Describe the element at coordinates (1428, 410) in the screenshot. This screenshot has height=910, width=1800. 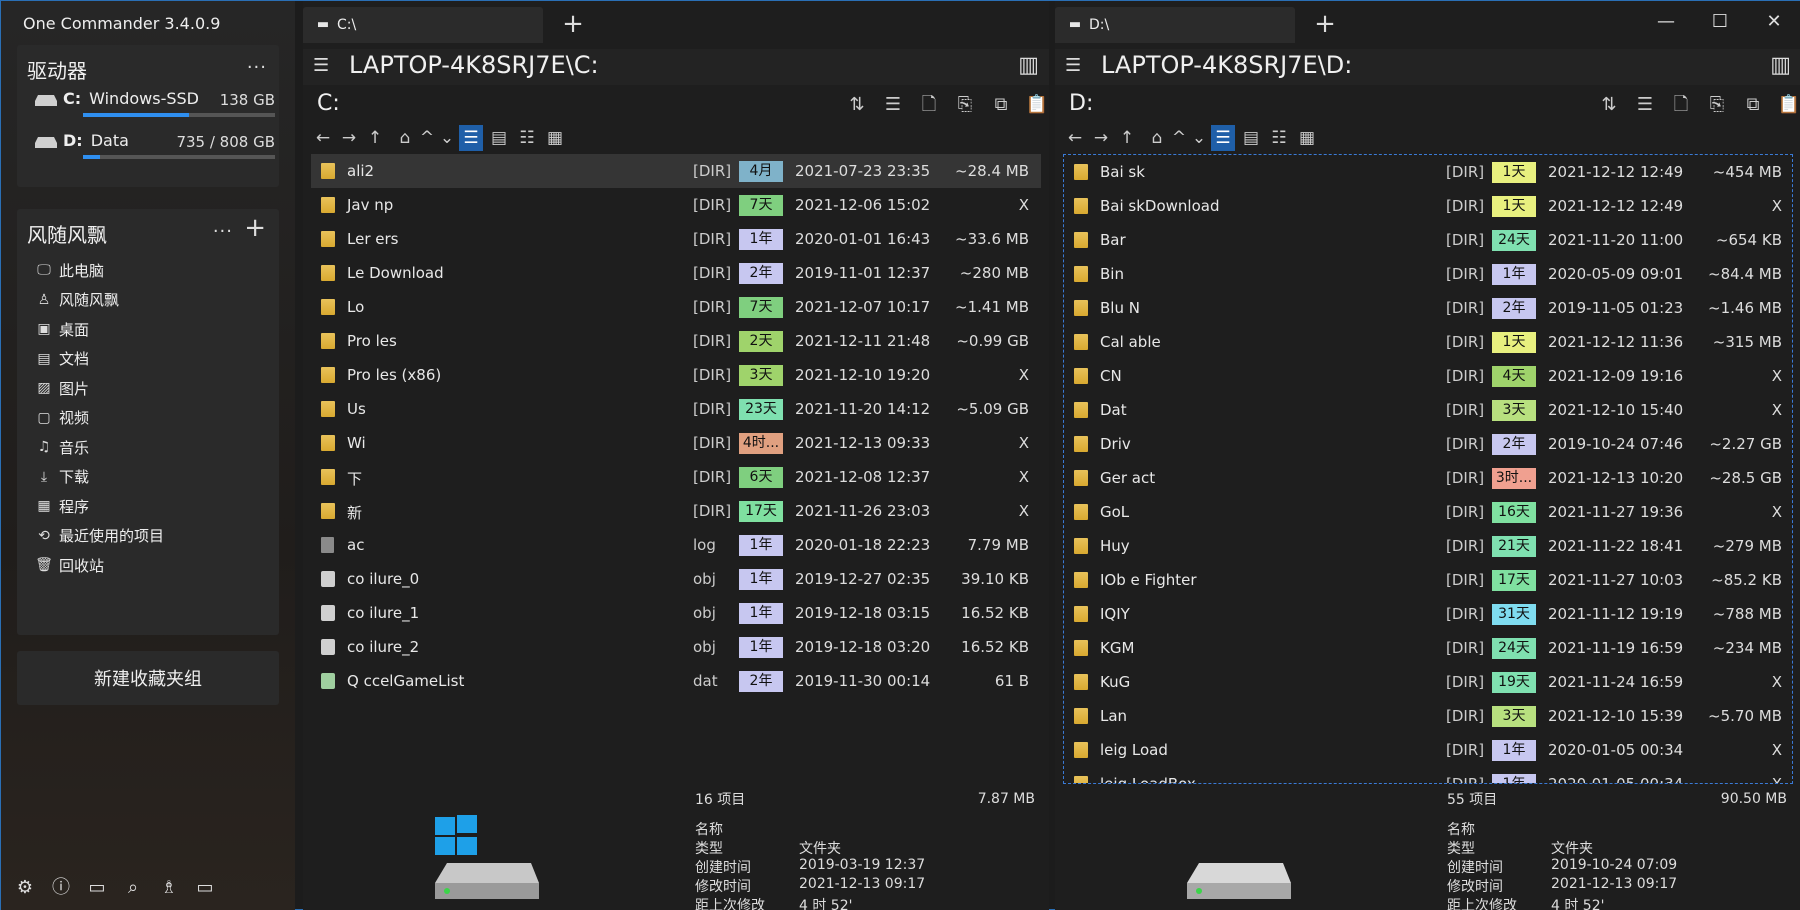
I see `list-item: Dat [DIR] 3天 2021-12-10 15:40 X` at that location.